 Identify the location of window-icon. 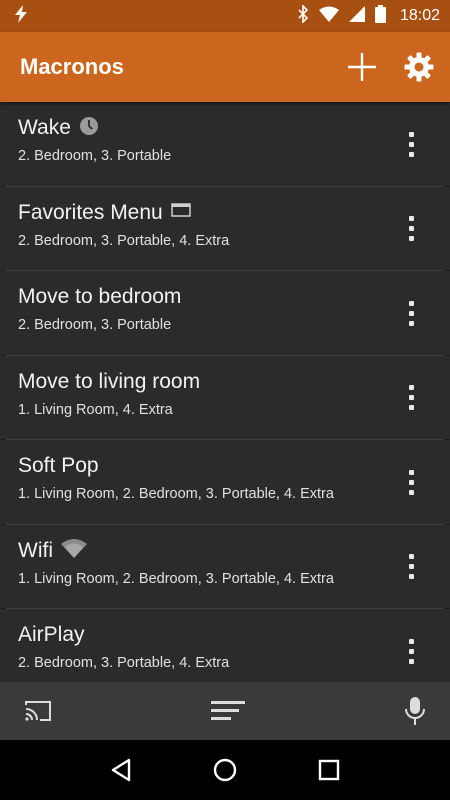
(180, 212).